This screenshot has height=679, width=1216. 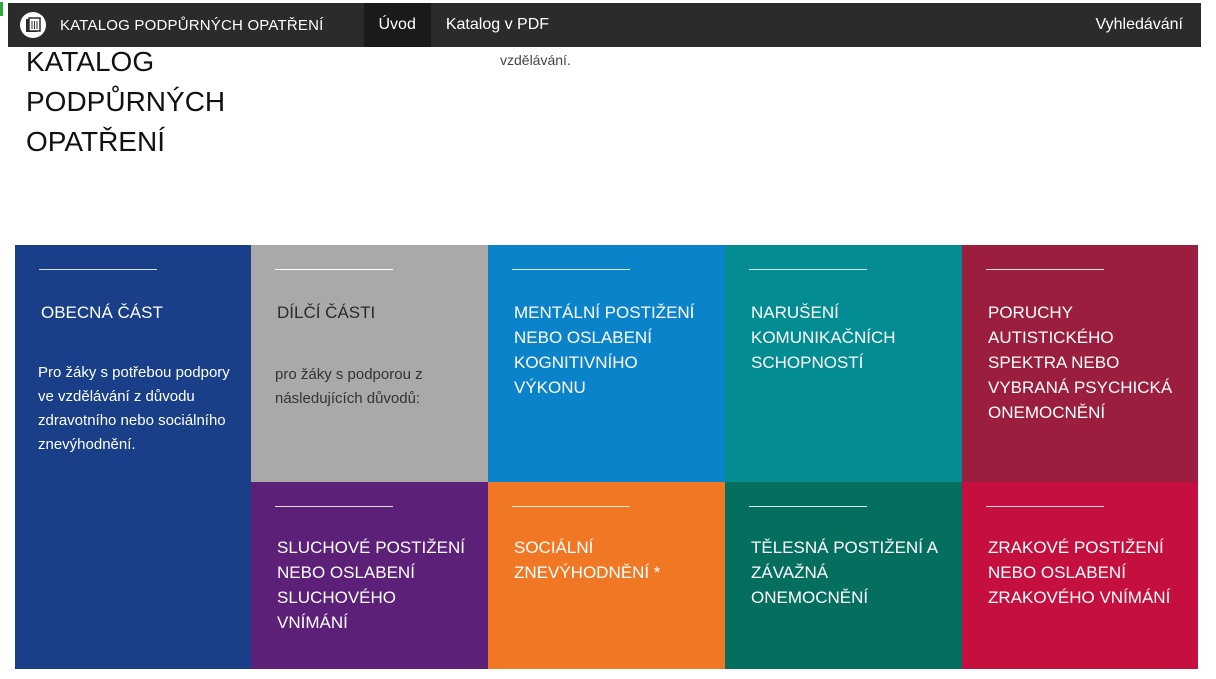 I want to click on tile-title: SOCIÁLNÍ ZNEVÝHODNĚNÍ *, so click(x=587, y=560).